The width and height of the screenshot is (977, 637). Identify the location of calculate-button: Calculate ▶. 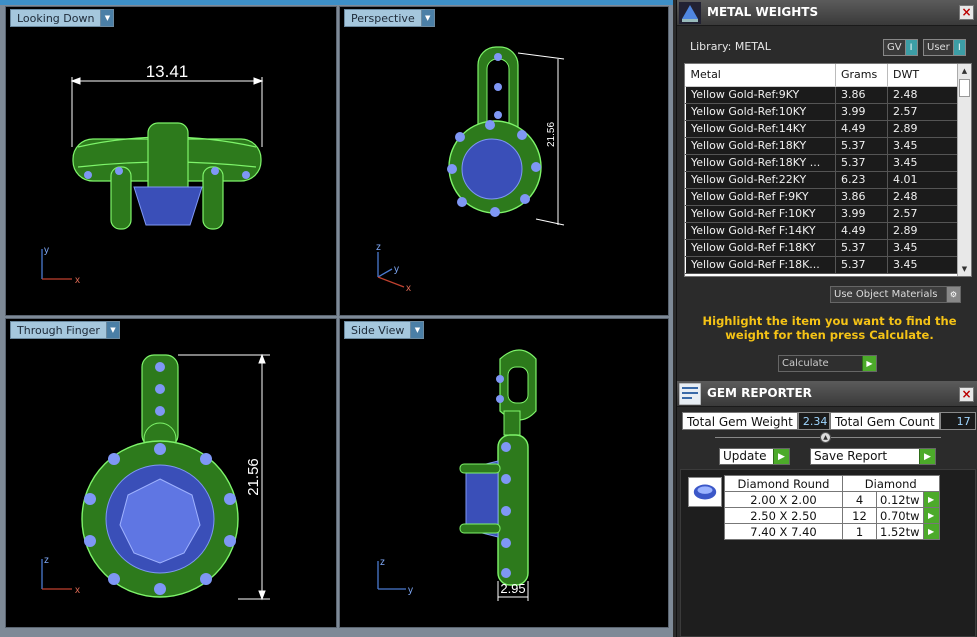
(827, 363).